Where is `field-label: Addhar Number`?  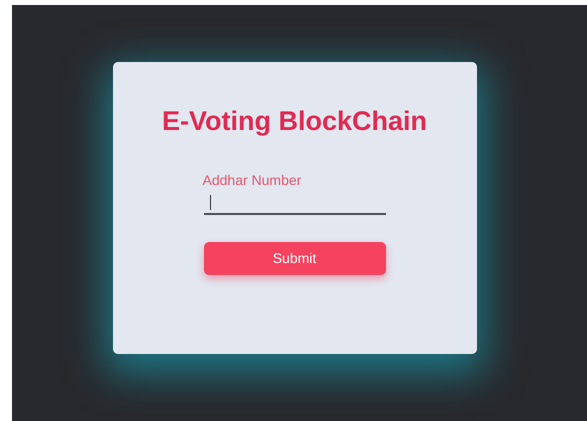
field-label: Addhar Number is located at coordinates (252, 180).